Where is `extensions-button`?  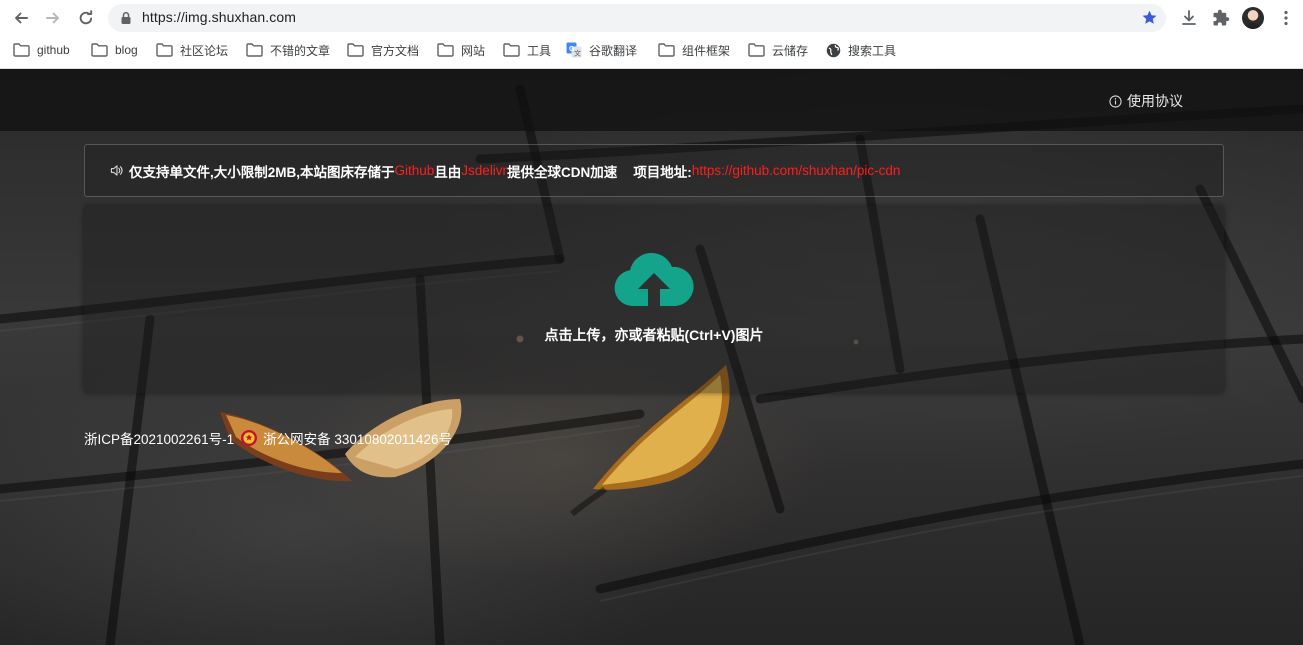
extensions-button is located at coordinates (1221, 18).